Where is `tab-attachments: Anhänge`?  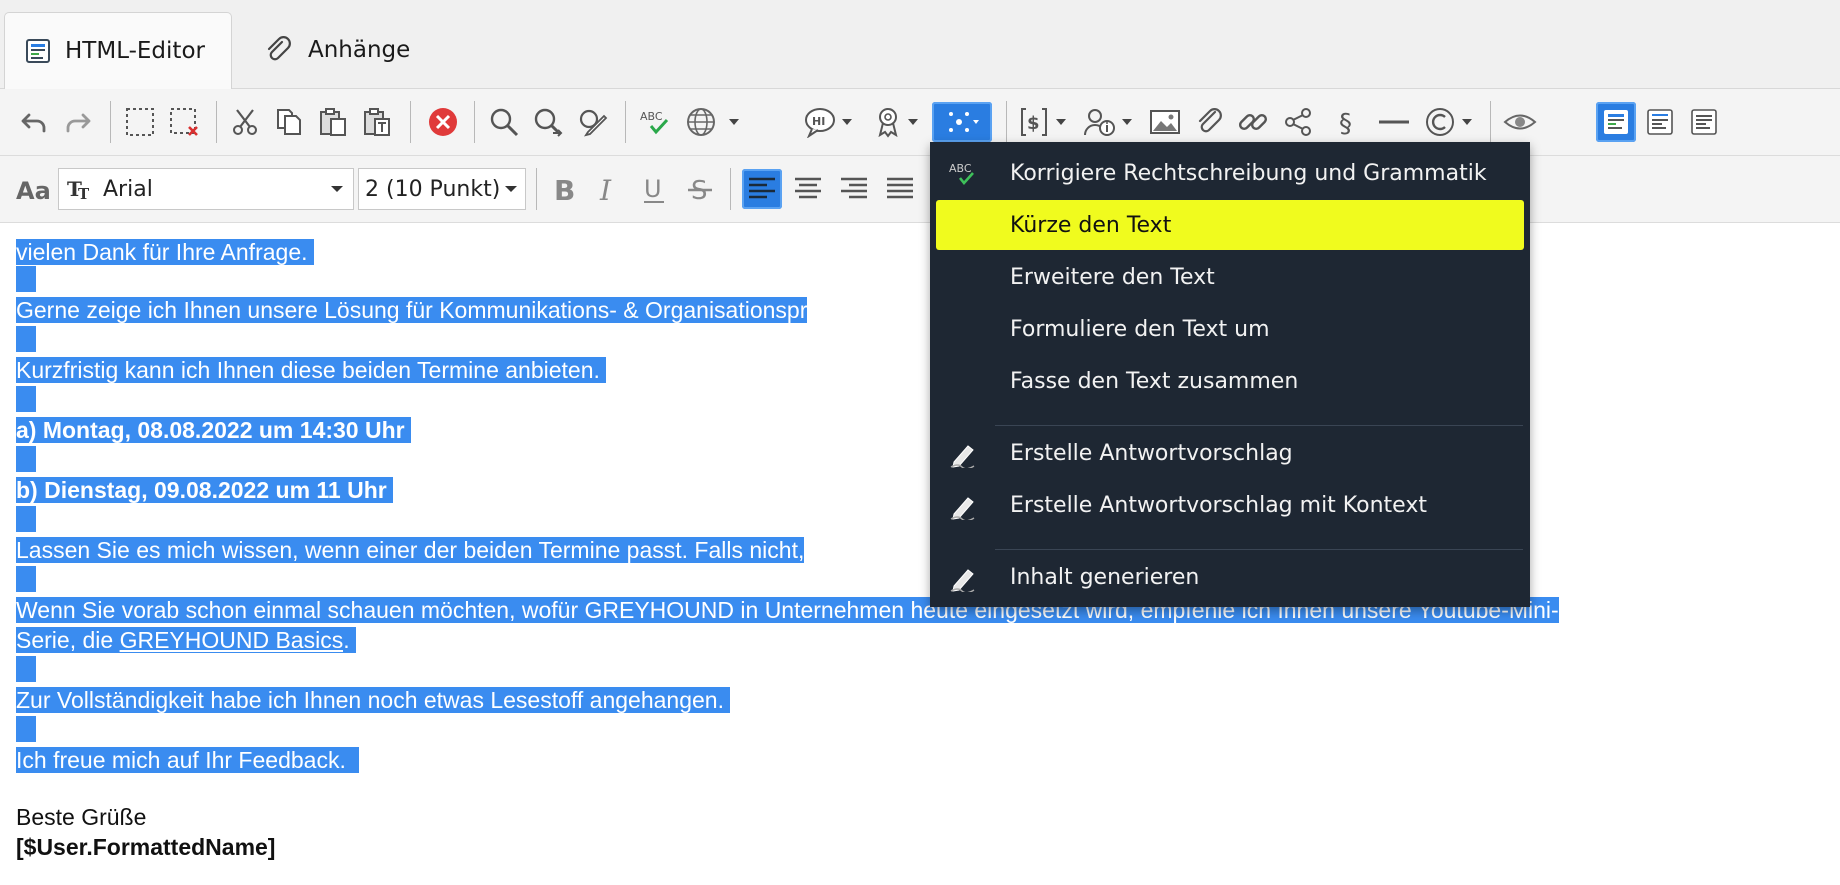
tab-attachments: Anhänge is located at coordinates (336, 50).